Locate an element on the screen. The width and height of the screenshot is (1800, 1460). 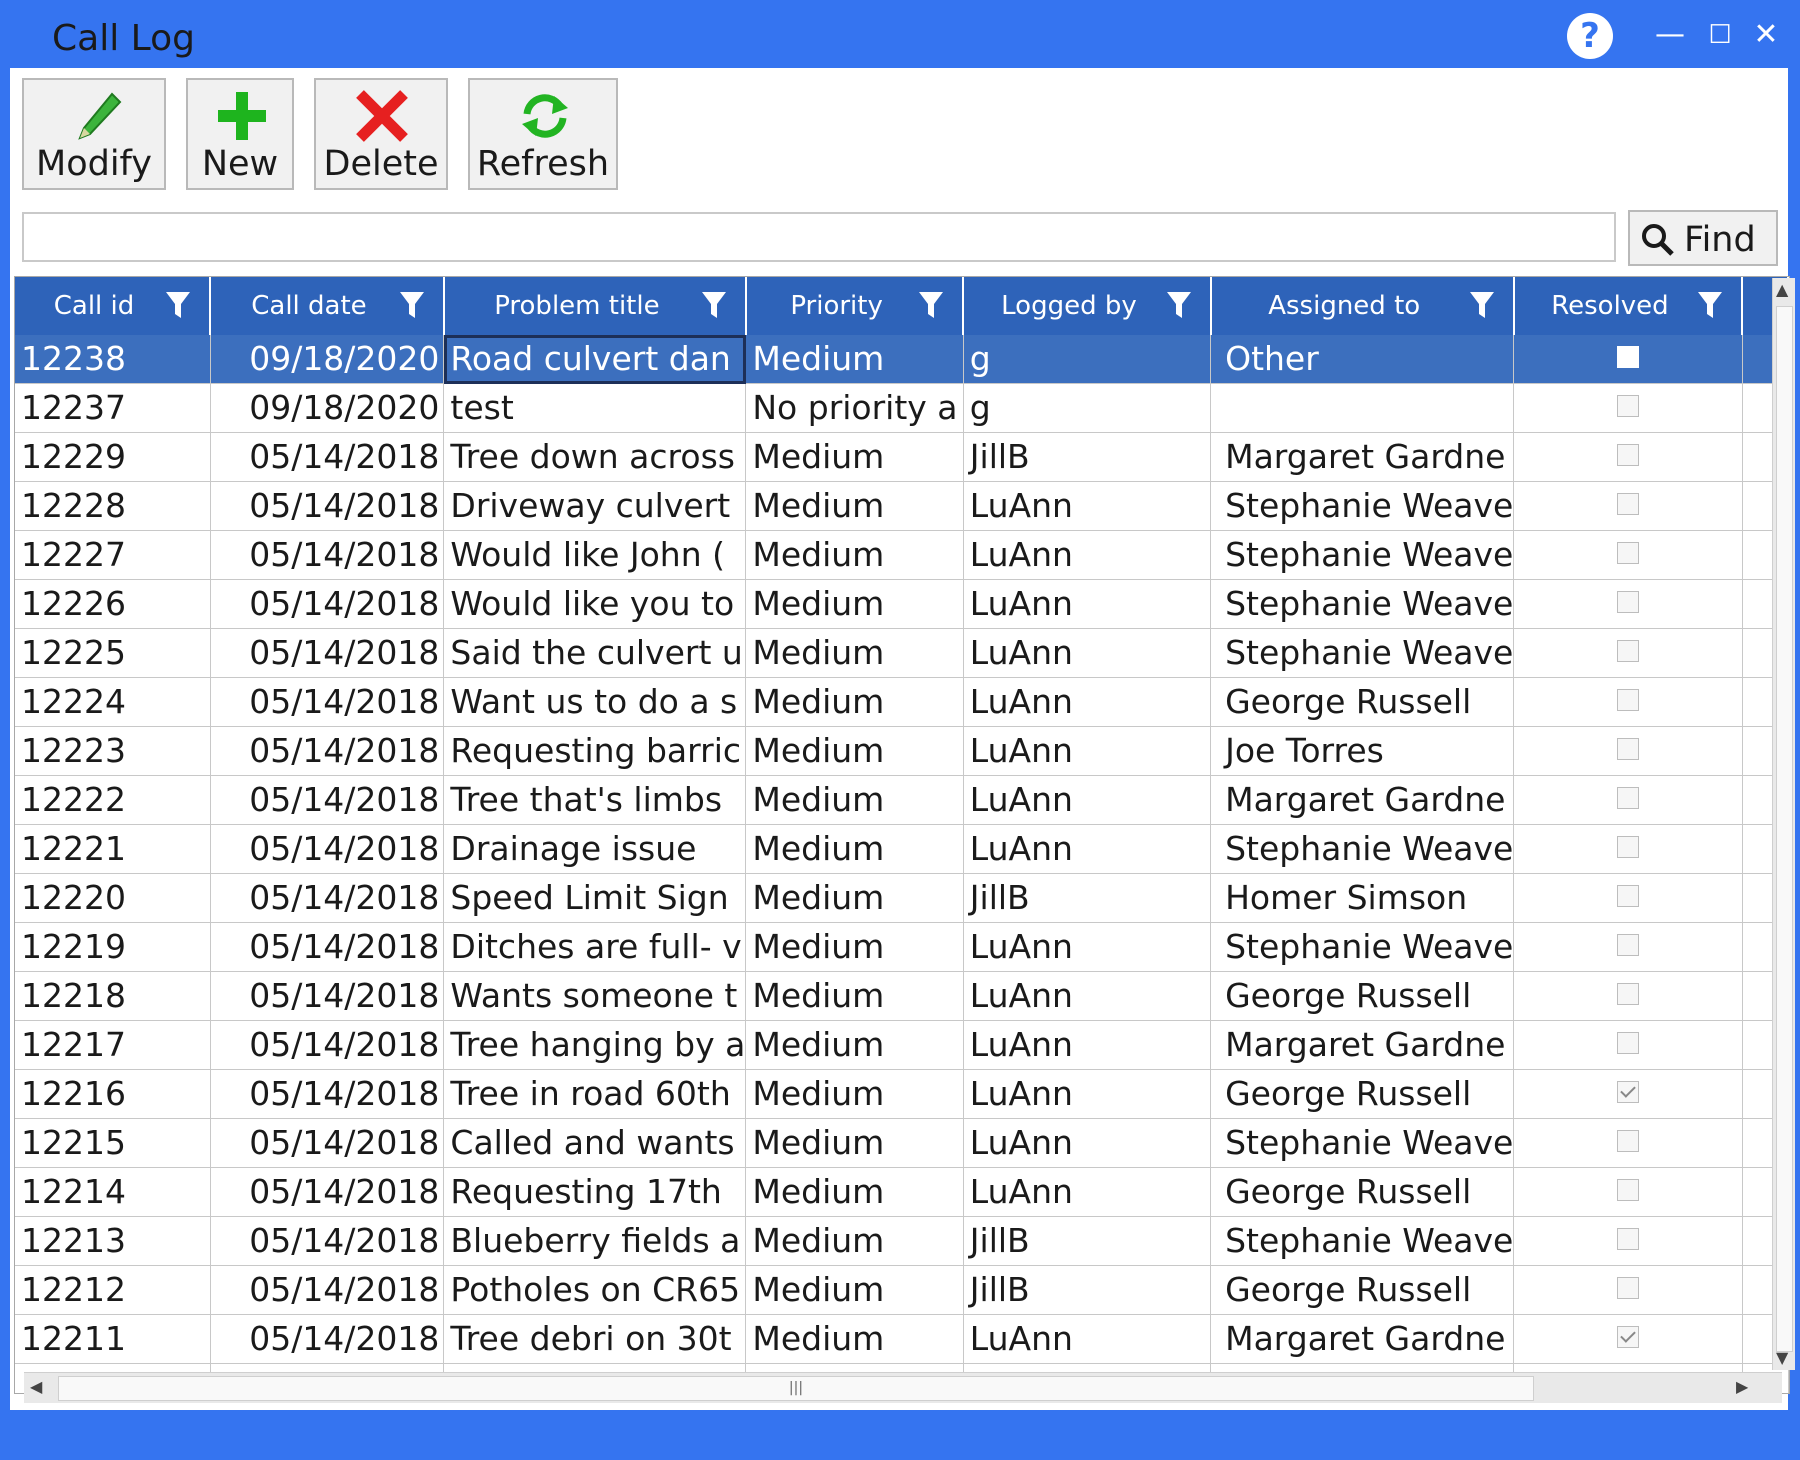
minimize-button: — is located at coordinates (1670, 35).